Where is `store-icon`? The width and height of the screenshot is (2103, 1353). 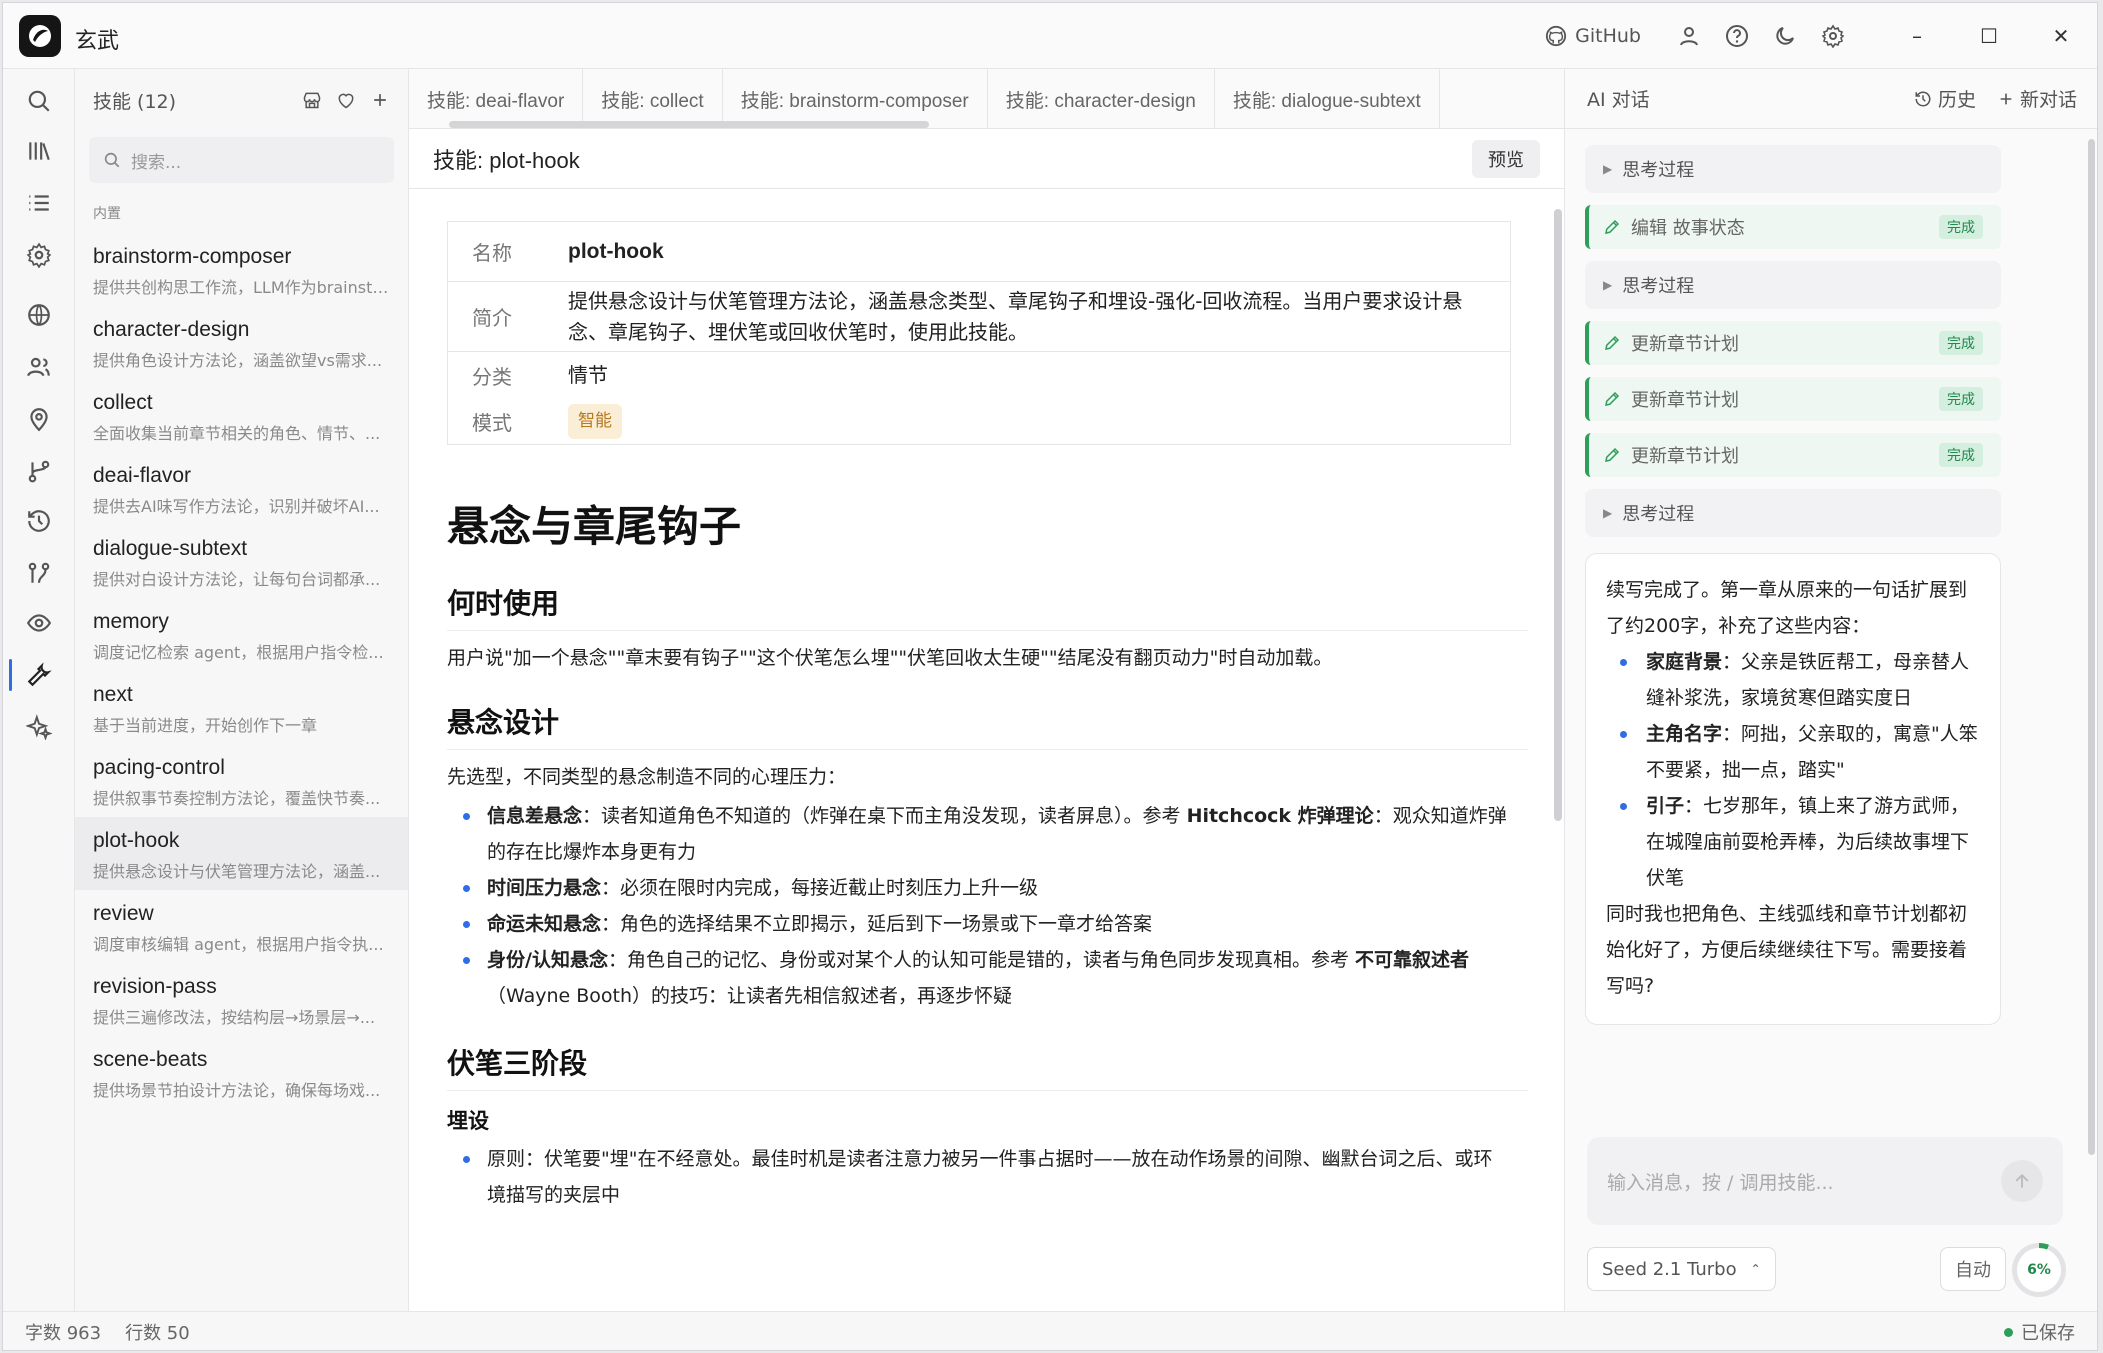 store-icon is located at coordinates (312, 100).